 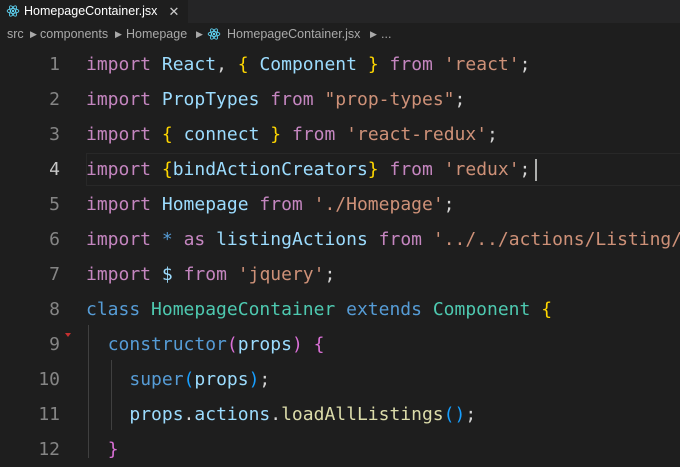 I want to click on code-text: import $ from 'jquery';, so click(x=210, y=274).